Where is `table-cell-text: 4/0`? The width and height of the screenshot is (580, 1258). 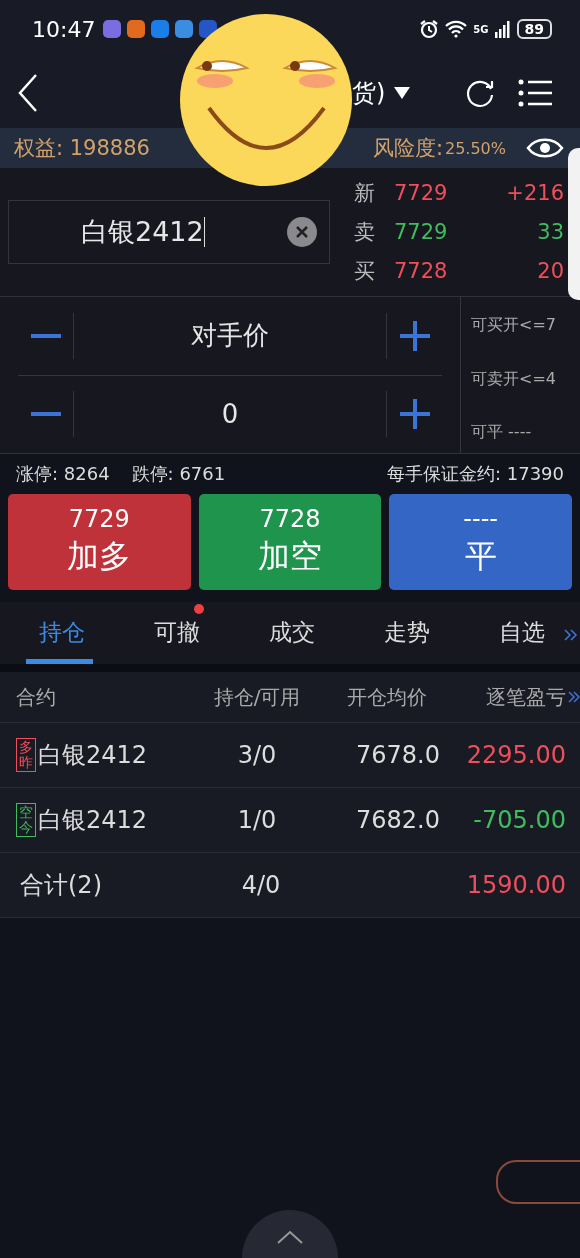 table-cell-text: 4/0 is located at coordinates (261, 885).